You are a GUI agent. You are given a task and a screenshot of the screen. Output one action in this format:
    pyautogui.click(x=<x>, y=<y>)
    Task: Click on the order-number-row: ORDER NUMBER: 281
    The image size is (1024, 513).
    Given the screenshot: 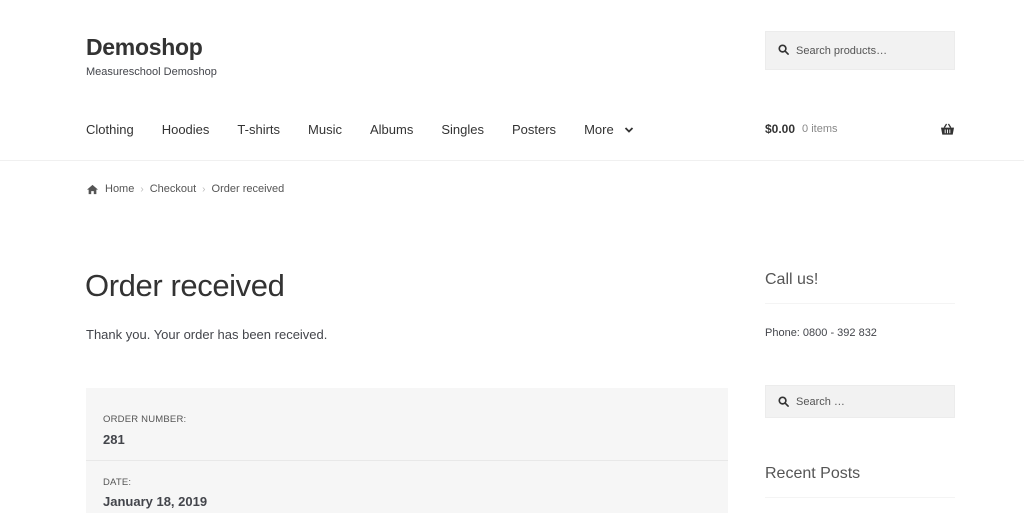 What is the action you would take?
    pyautogui.click(x=407, y=424)
    